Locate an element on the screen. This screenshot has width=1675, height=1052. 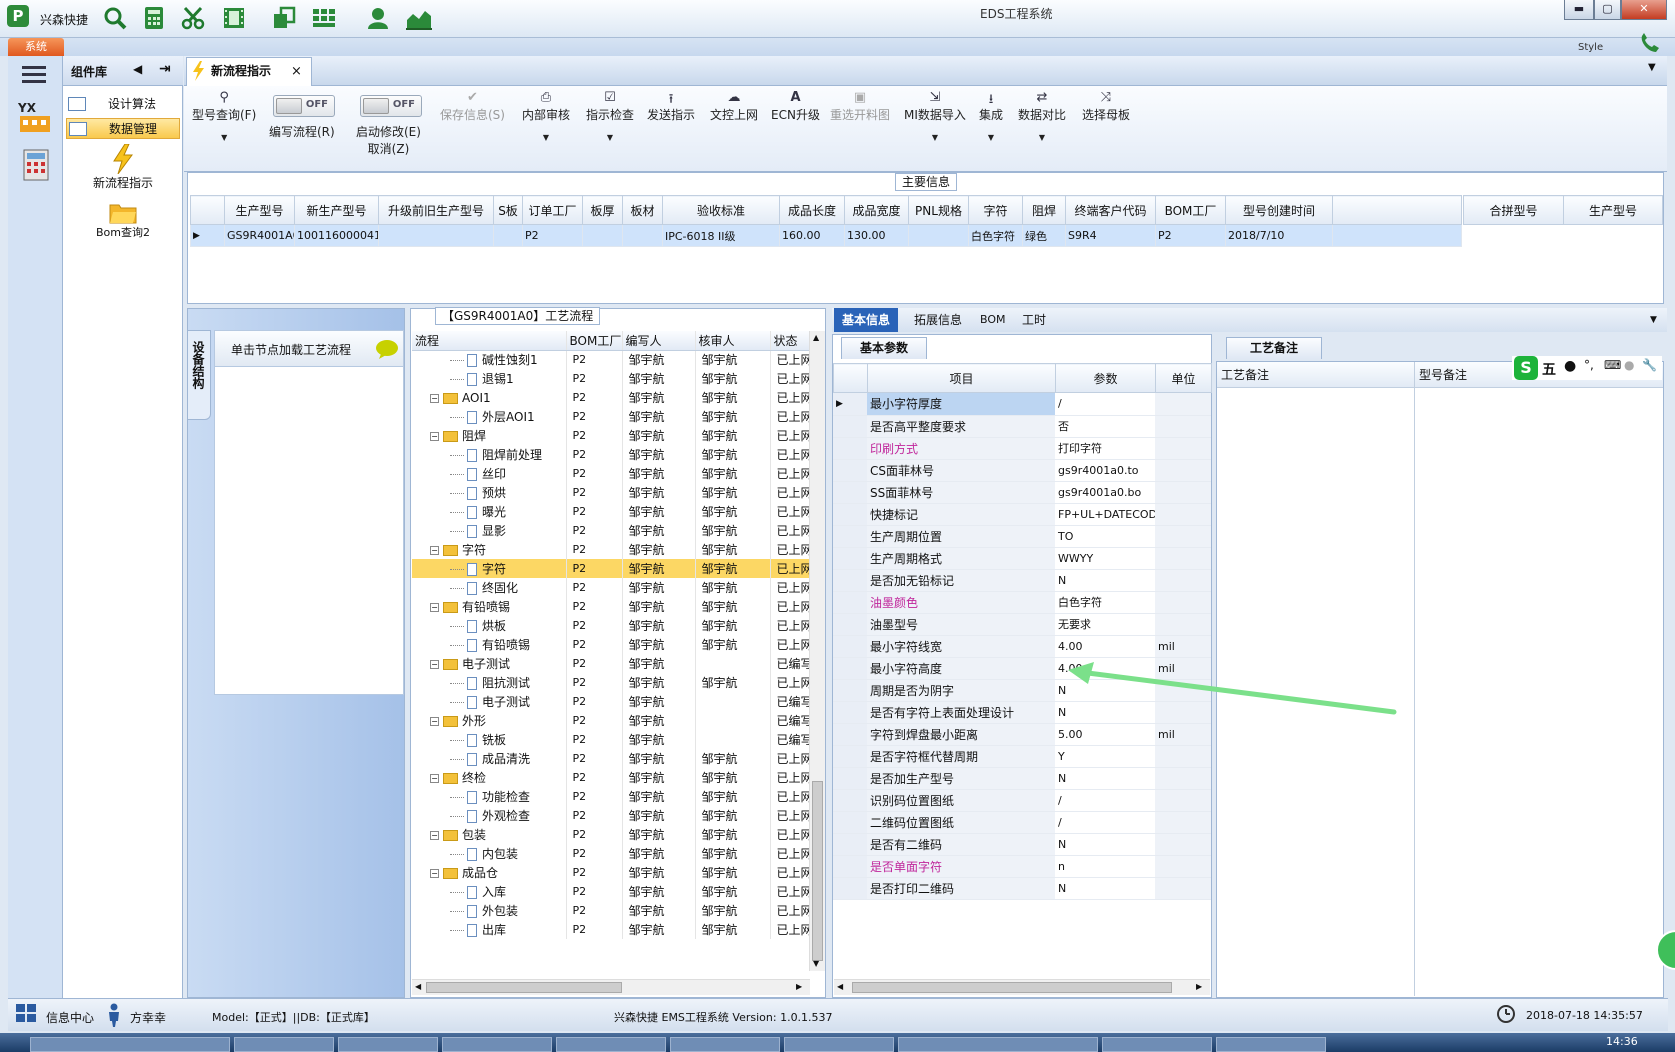
type-notes-column: 型号备注 is located at coordinates (1539, 679).